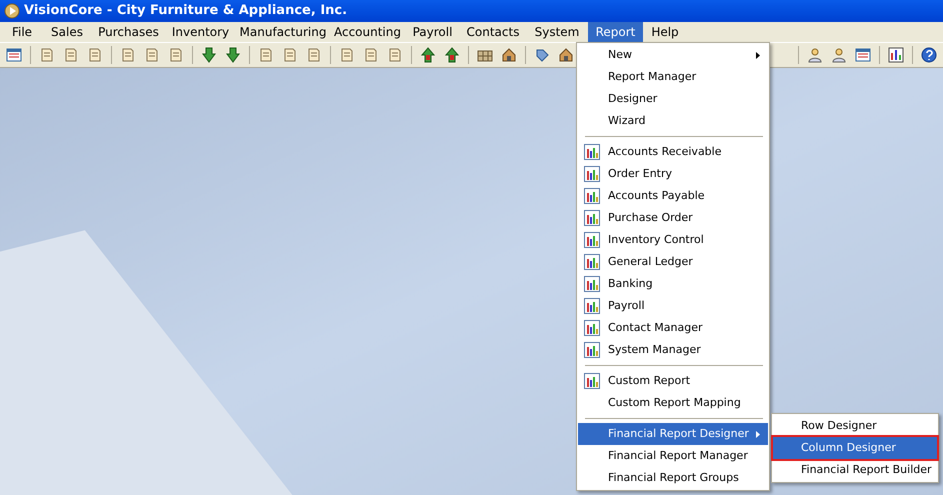  I want to click on menu-item: System Manager, so click(673, 350).